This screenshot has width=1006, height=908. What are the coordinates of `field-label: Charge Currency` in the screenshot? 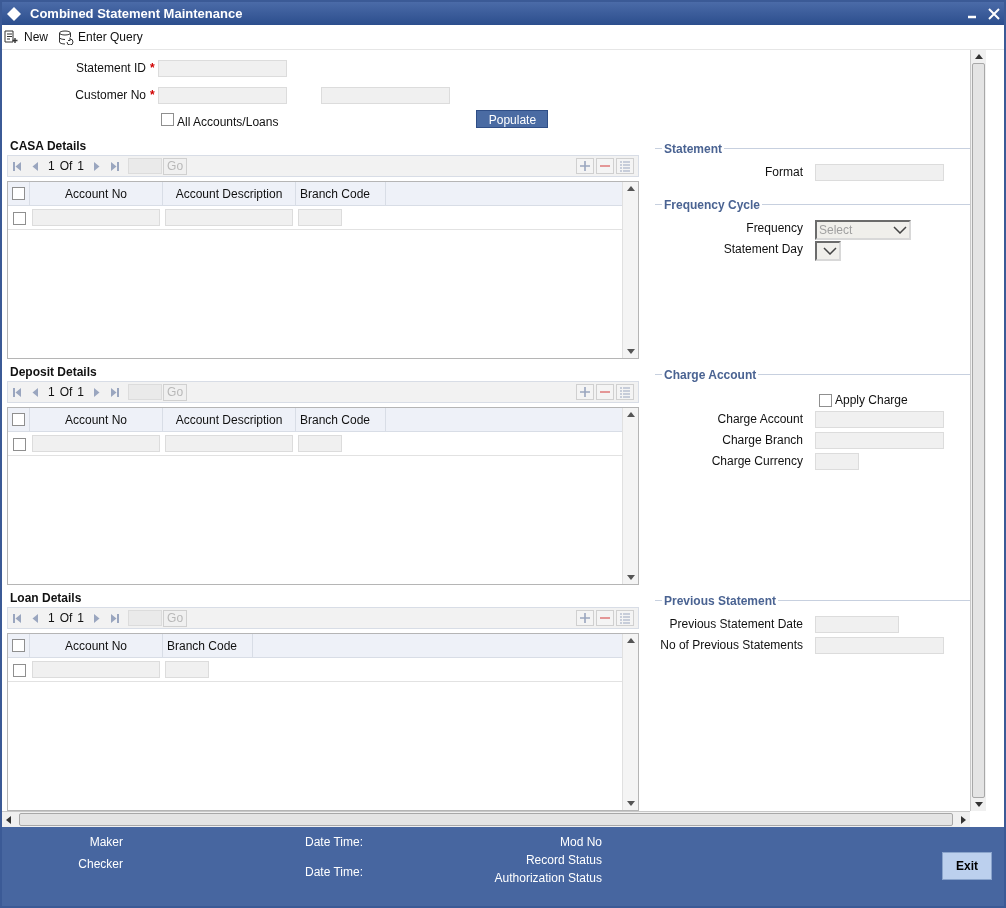 It's located at (756, 461).